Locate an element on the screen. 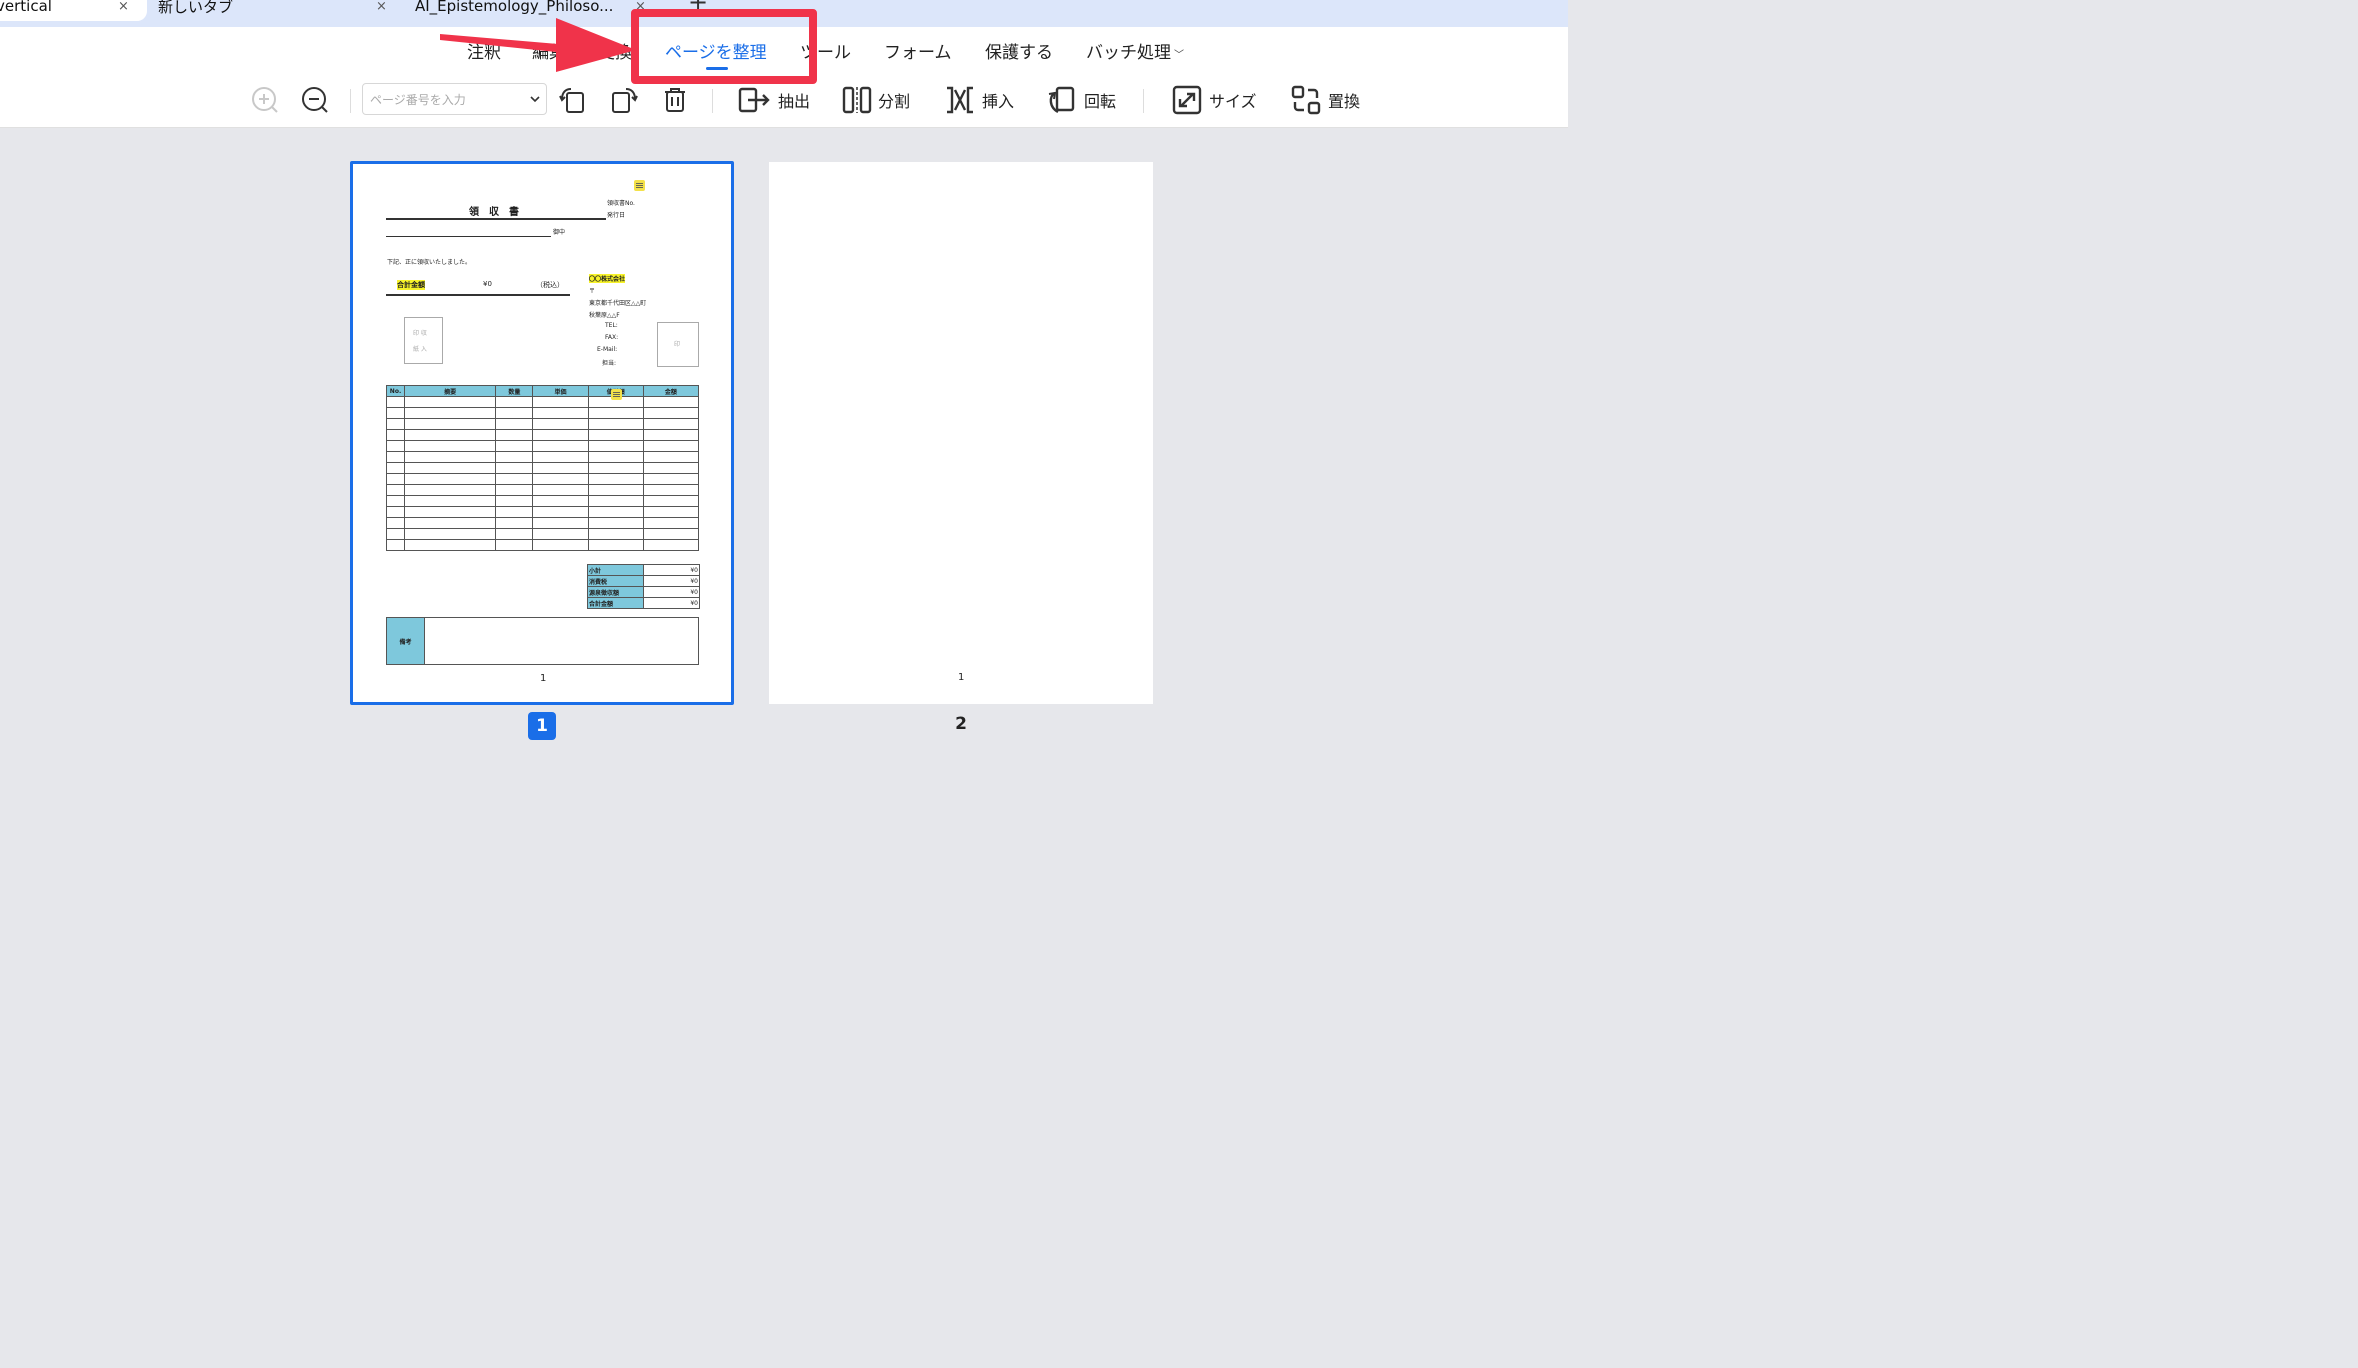 Image resolution: width=2358 pixels, height=1368 pixels. received-text: 下記、正に領収いたしました。 is located at coordinates (429, 262).